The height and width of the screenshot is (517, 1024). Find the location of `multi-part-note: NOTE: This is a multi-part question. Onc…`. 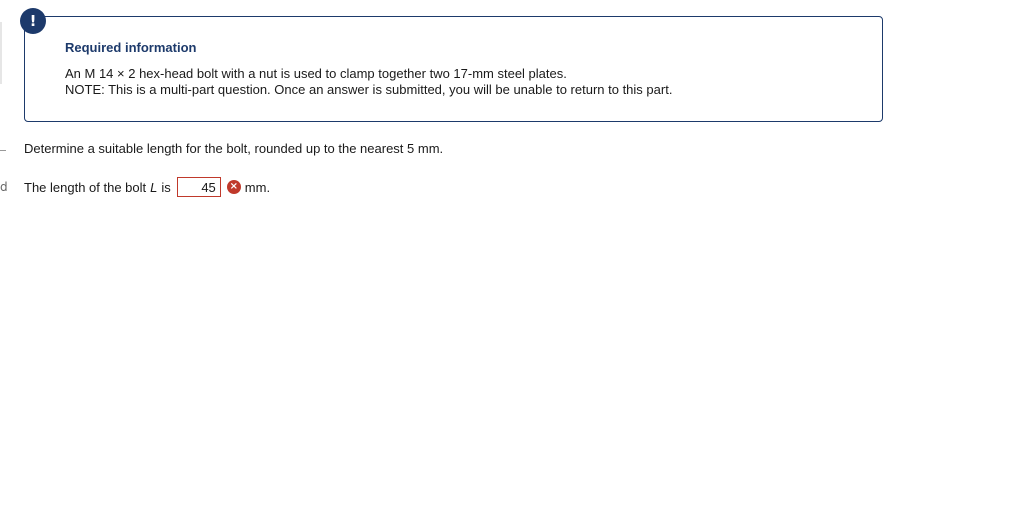

multi-part-note: NOTE: This is a multi-part question. Onc… is located at coordinates (369, 89).